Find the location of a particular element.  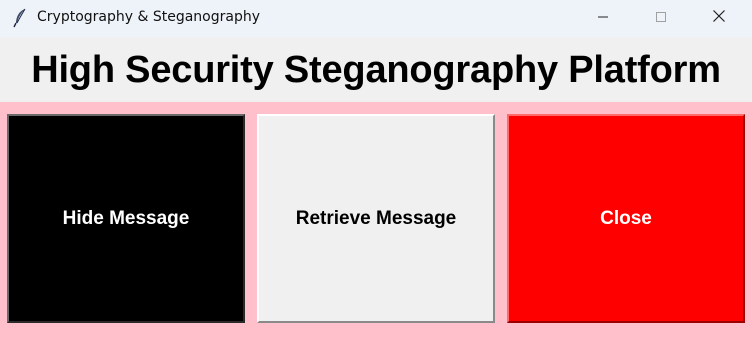

close-icon is located at coordinates (719, 18).